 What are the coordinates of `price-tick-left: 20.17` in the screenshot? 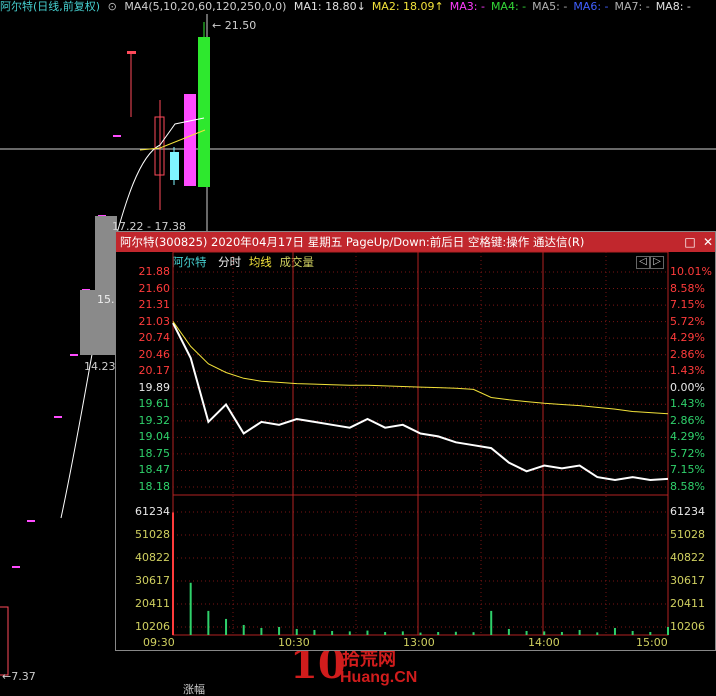 It's located at (154, 371).